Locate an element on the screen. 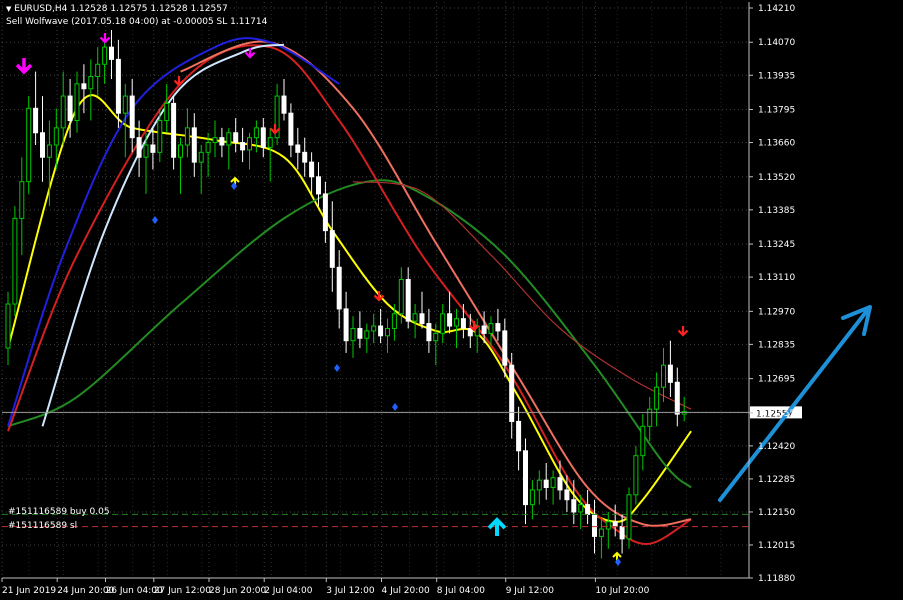  y-tick-label: 1.11880 is located at coordinates (776, 579).